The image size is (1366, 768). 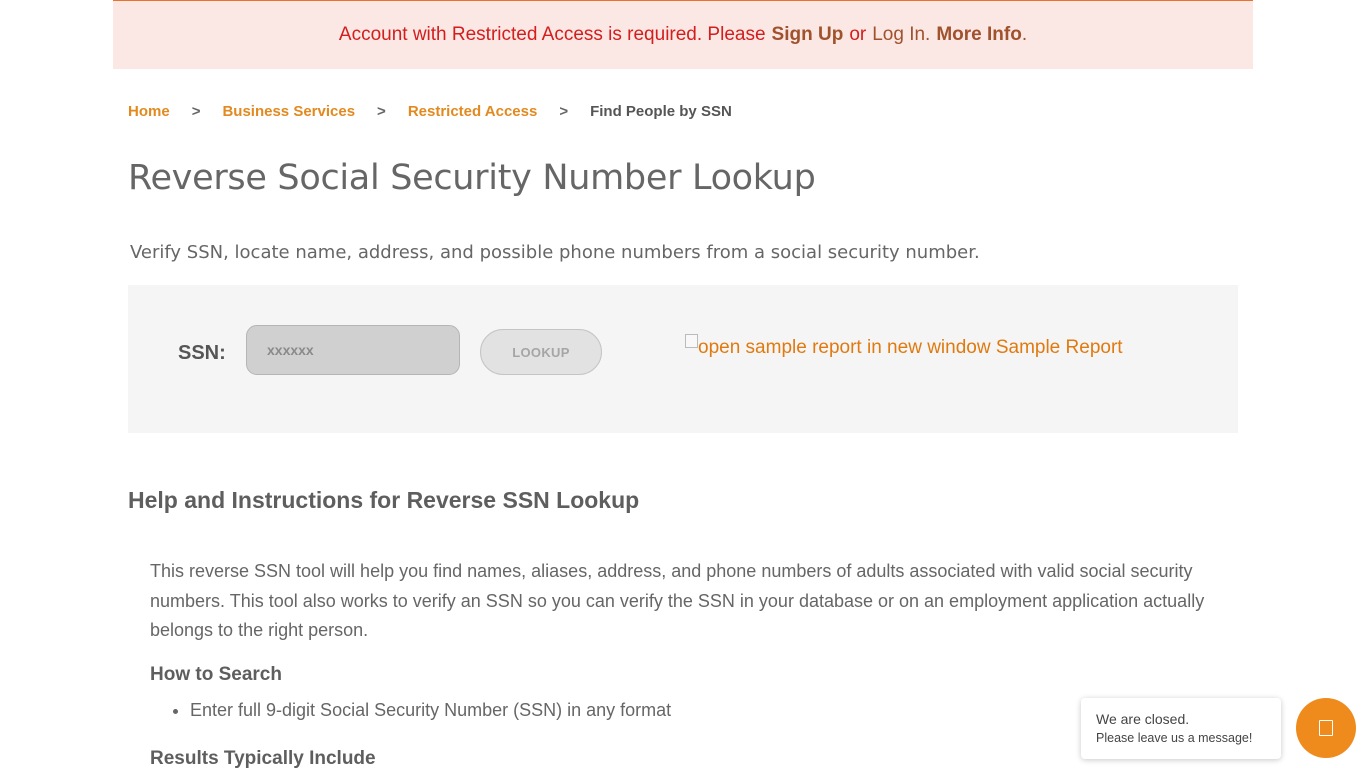 I want to click on lookup-button: LOOKUP, so click(x=541, y=352).